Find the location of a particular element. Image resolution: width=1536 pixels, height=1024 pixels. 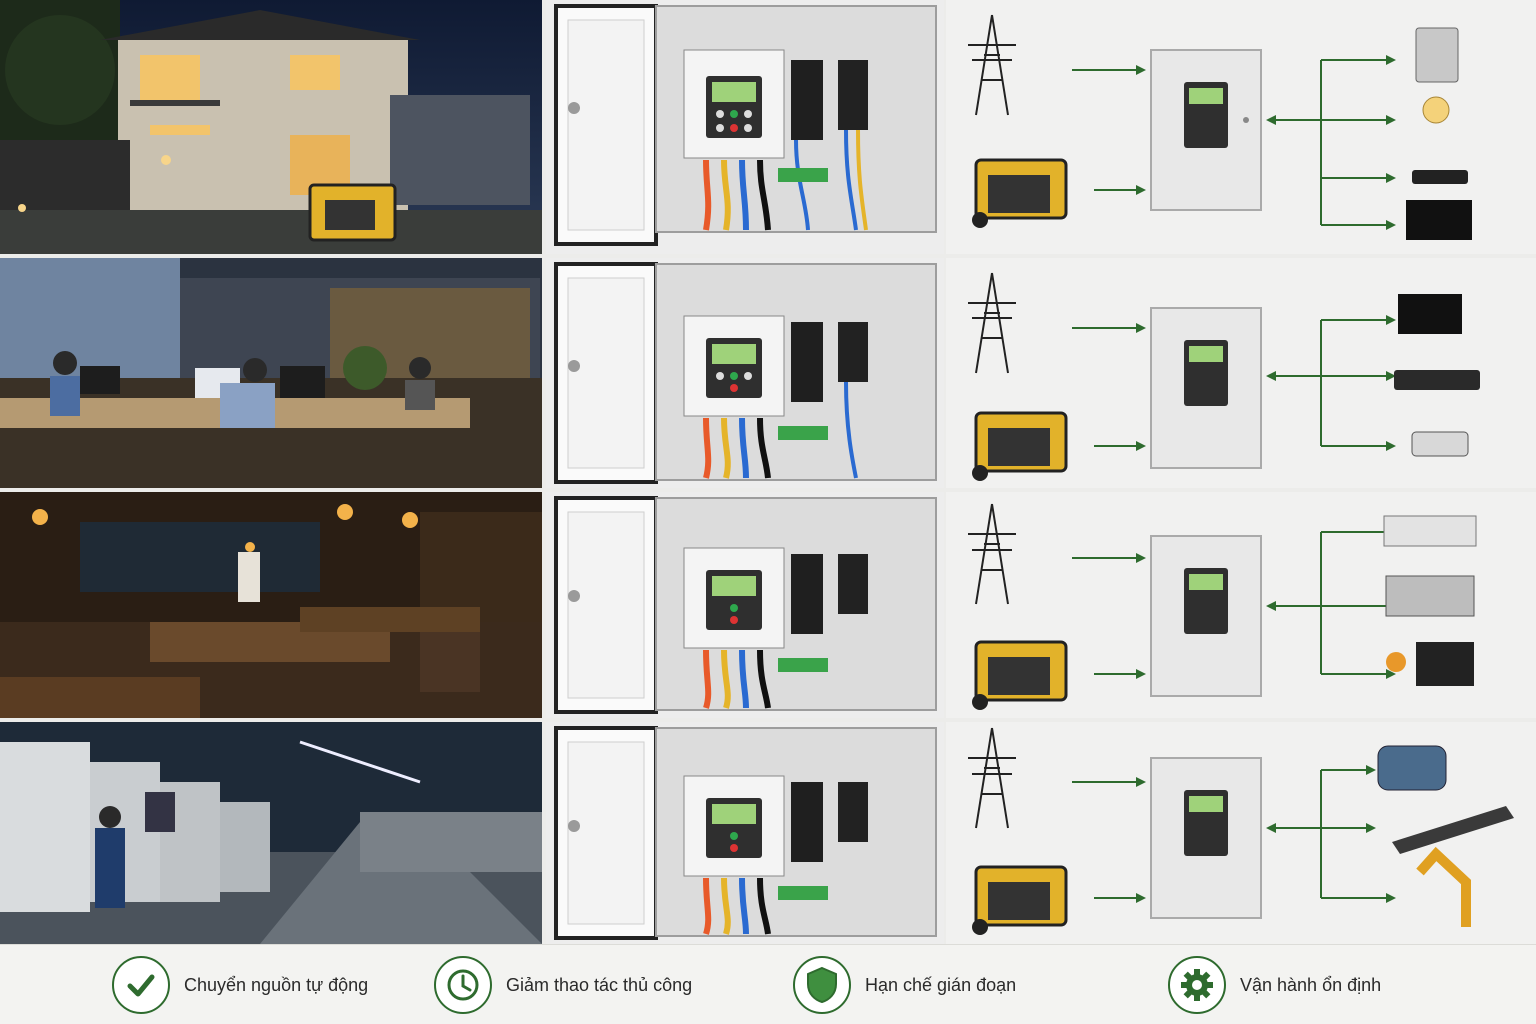

electric-motor-icon is located at coordinates (1412, 768).